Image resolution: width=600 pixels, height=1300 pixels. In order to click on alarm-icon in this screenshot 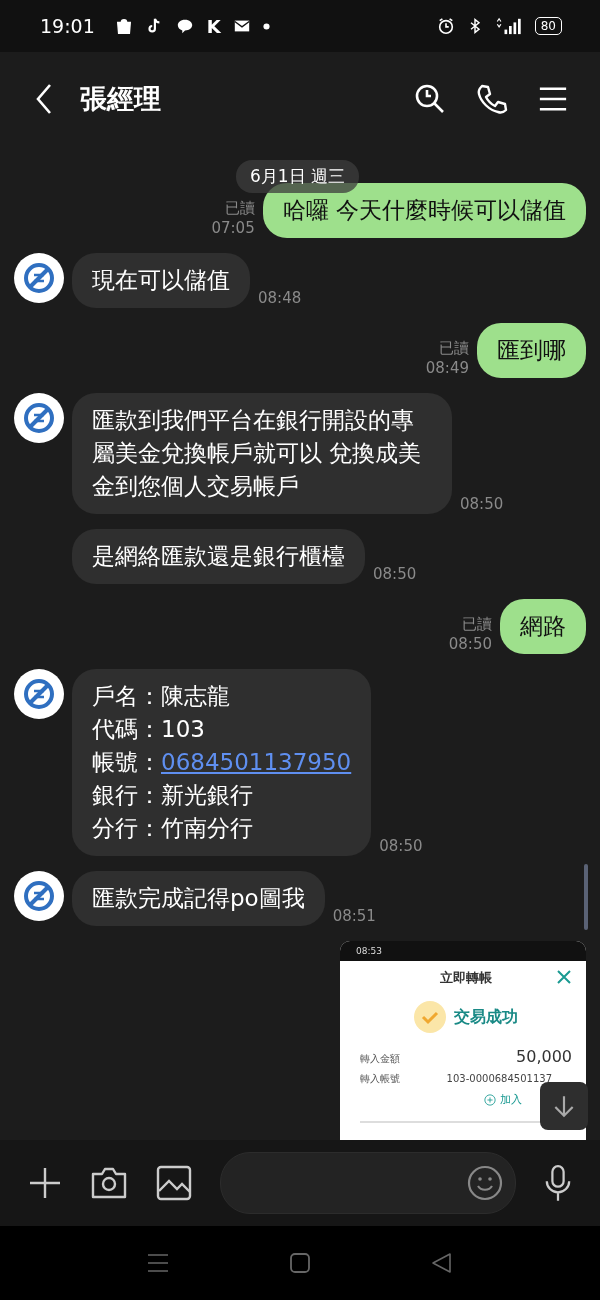, I will do `click(445, 26)`.